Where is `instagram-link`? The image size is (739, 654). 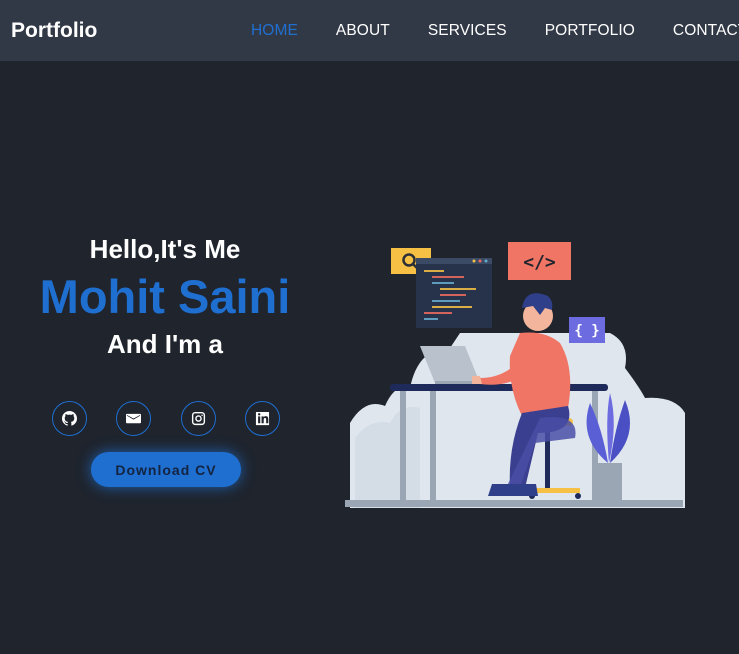 instagram-link is located at coordinates (198, 418).